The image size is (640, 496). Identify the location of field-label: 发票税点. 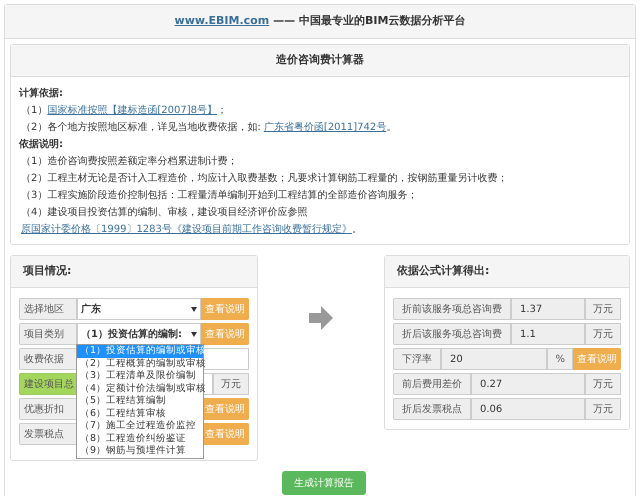
(48, 434).